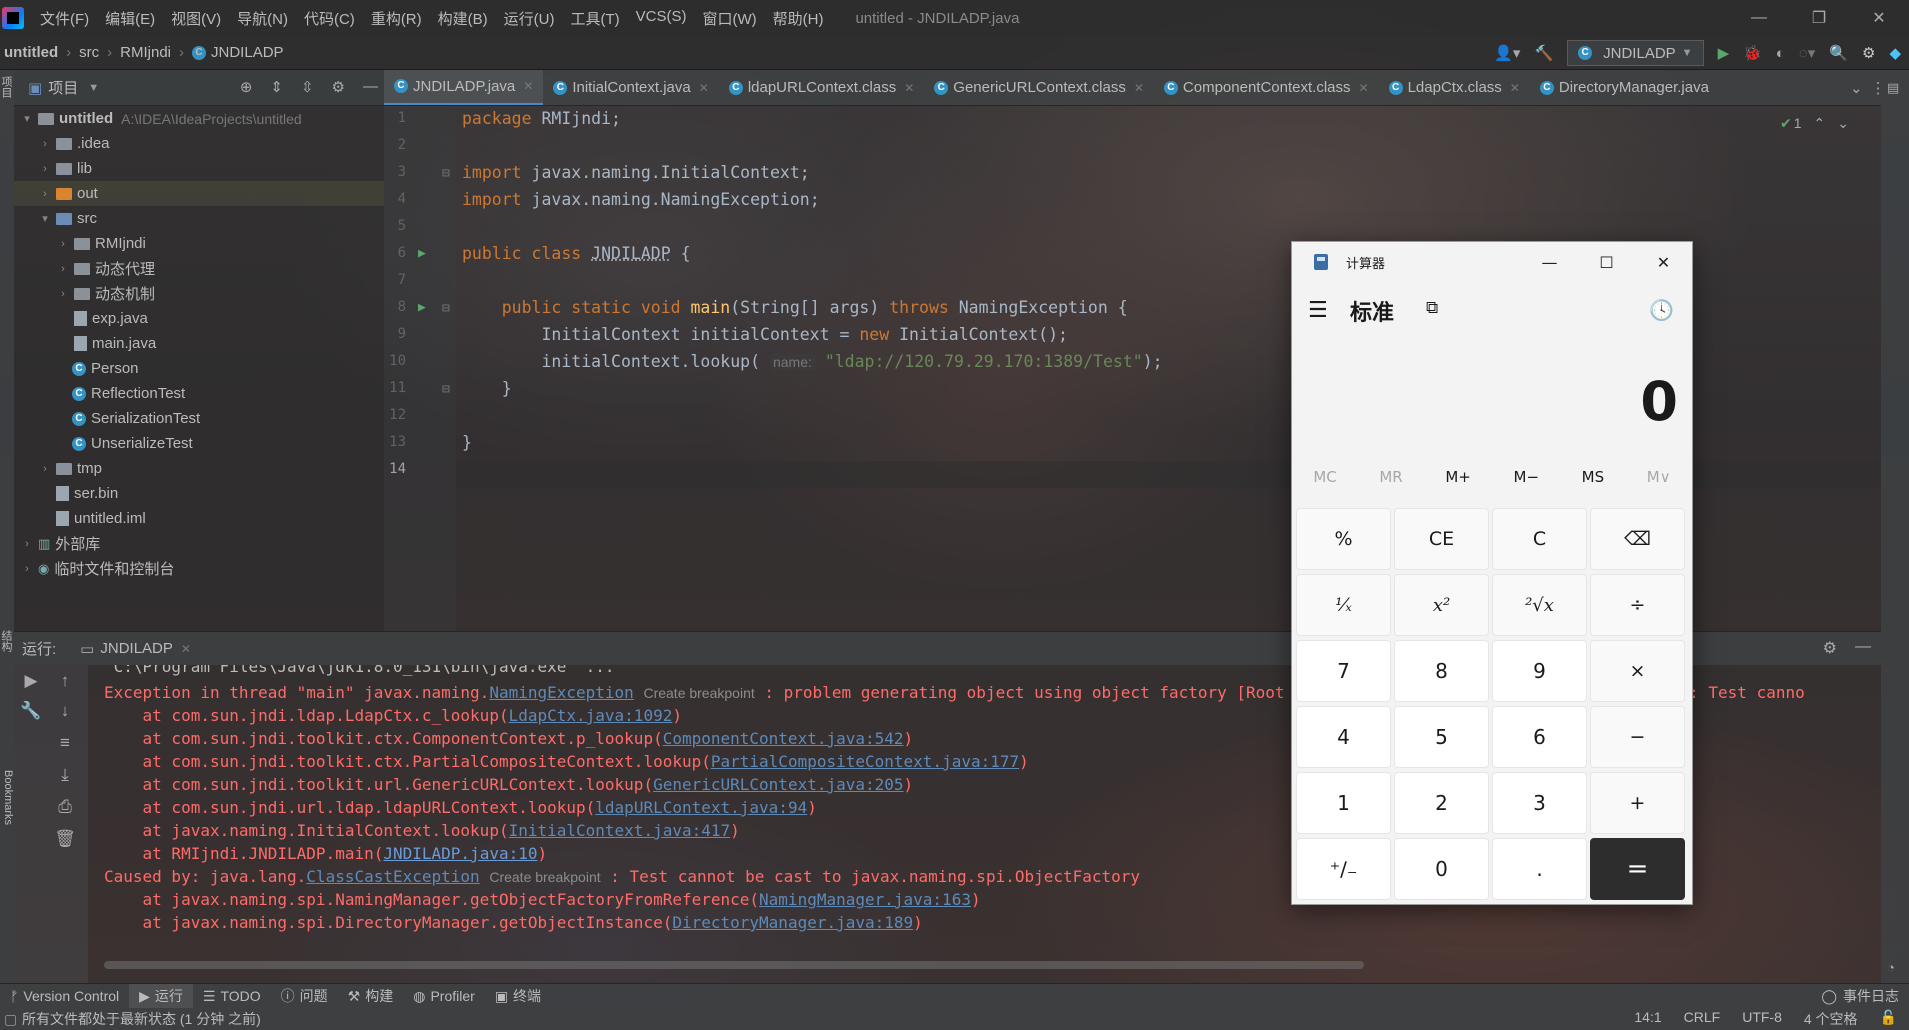 The height and width of the screenshot is (1030, 1909). I want to click on chevron-down-icon: ⌄, so click(1843, 123).